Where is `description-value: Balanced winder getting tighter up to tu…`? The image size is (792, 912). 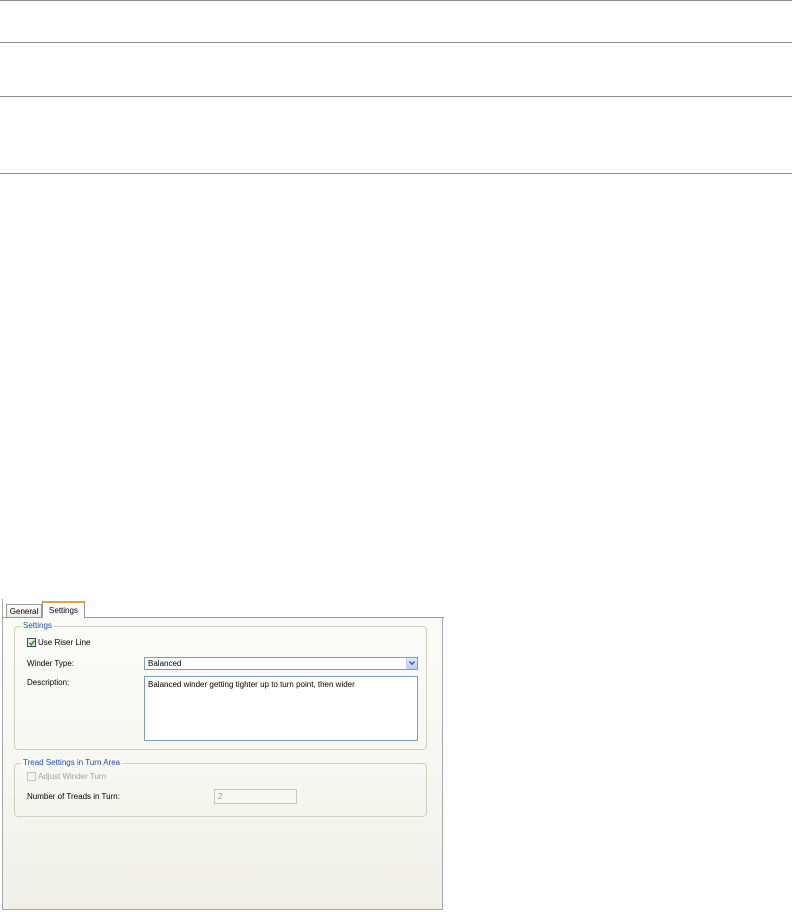 description-value: Balanced winder getting tighter up to tu… is located at coordinates (251, 684).